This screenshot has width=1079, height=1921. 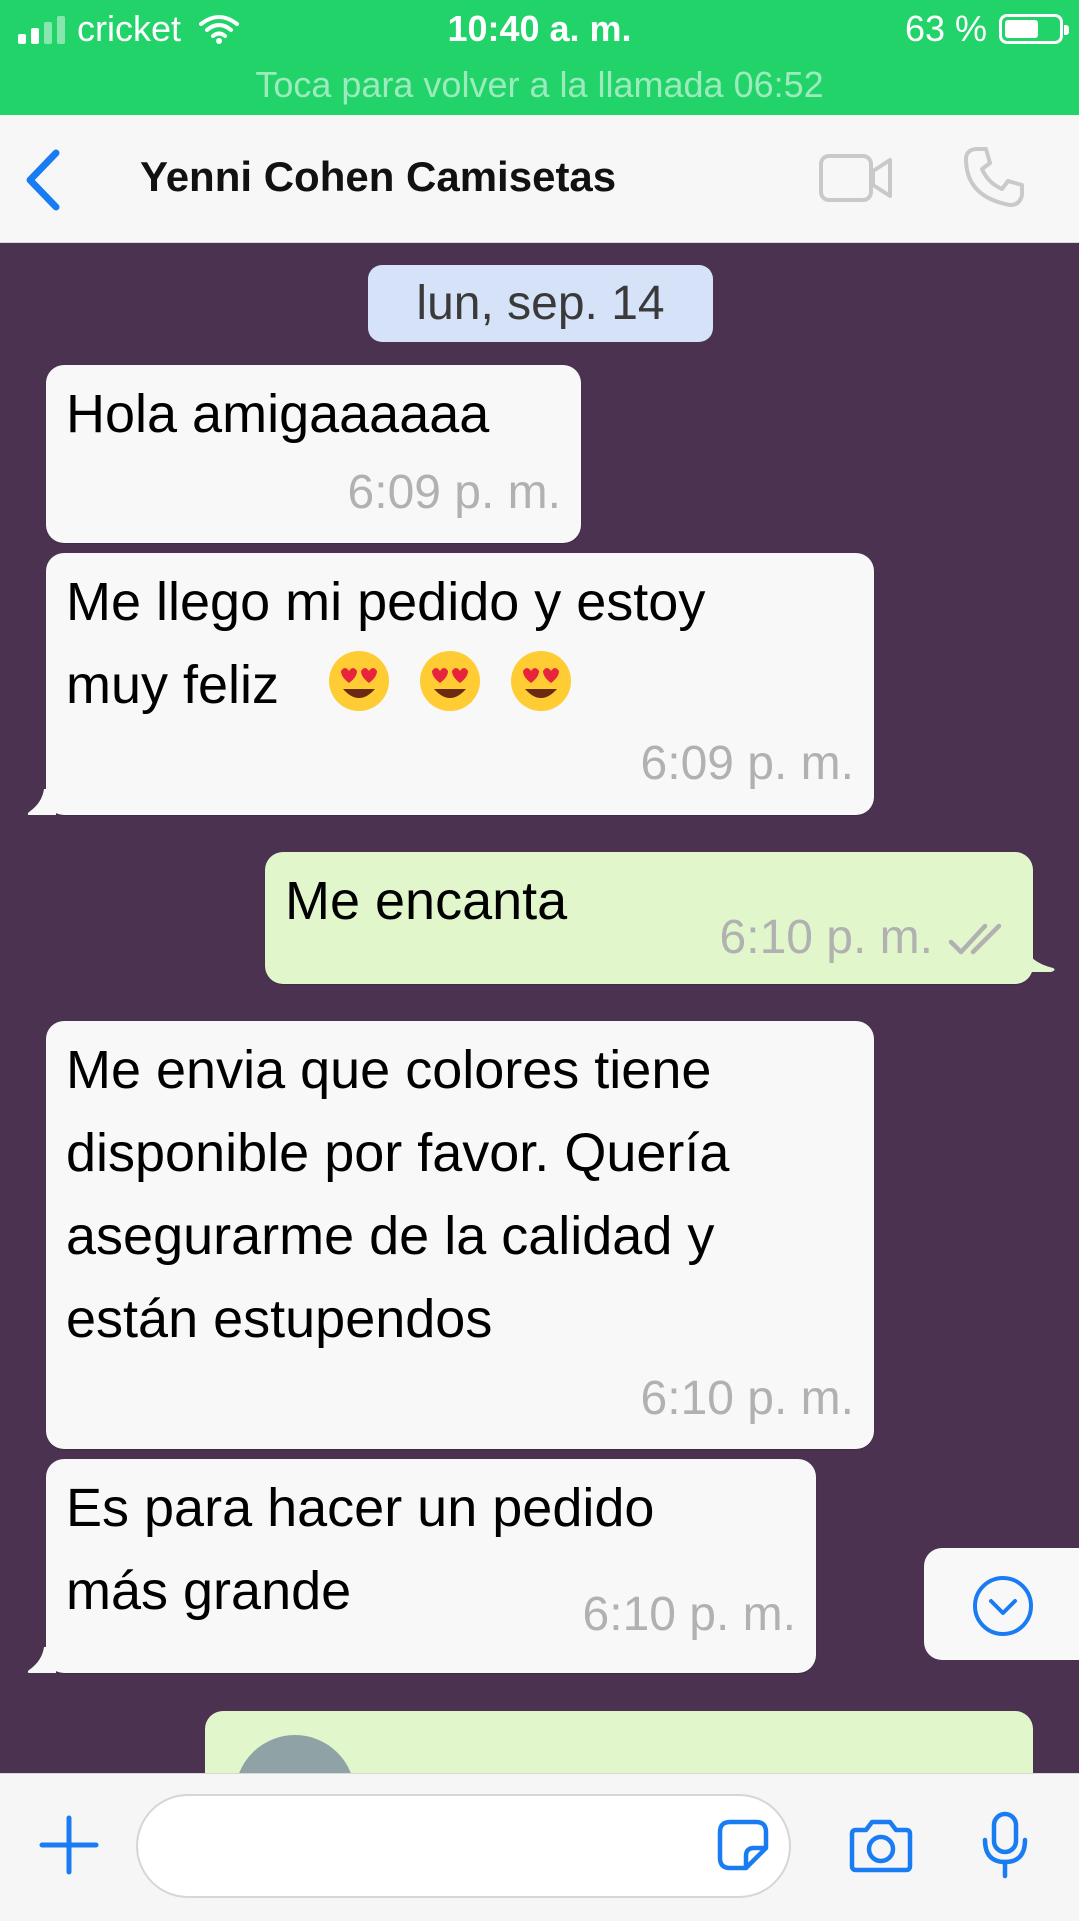 What do you see at coordinates (279, 1319) in the screenshot?
I see `message-text-line: están estupendos` at bounding box center [279, 1319].